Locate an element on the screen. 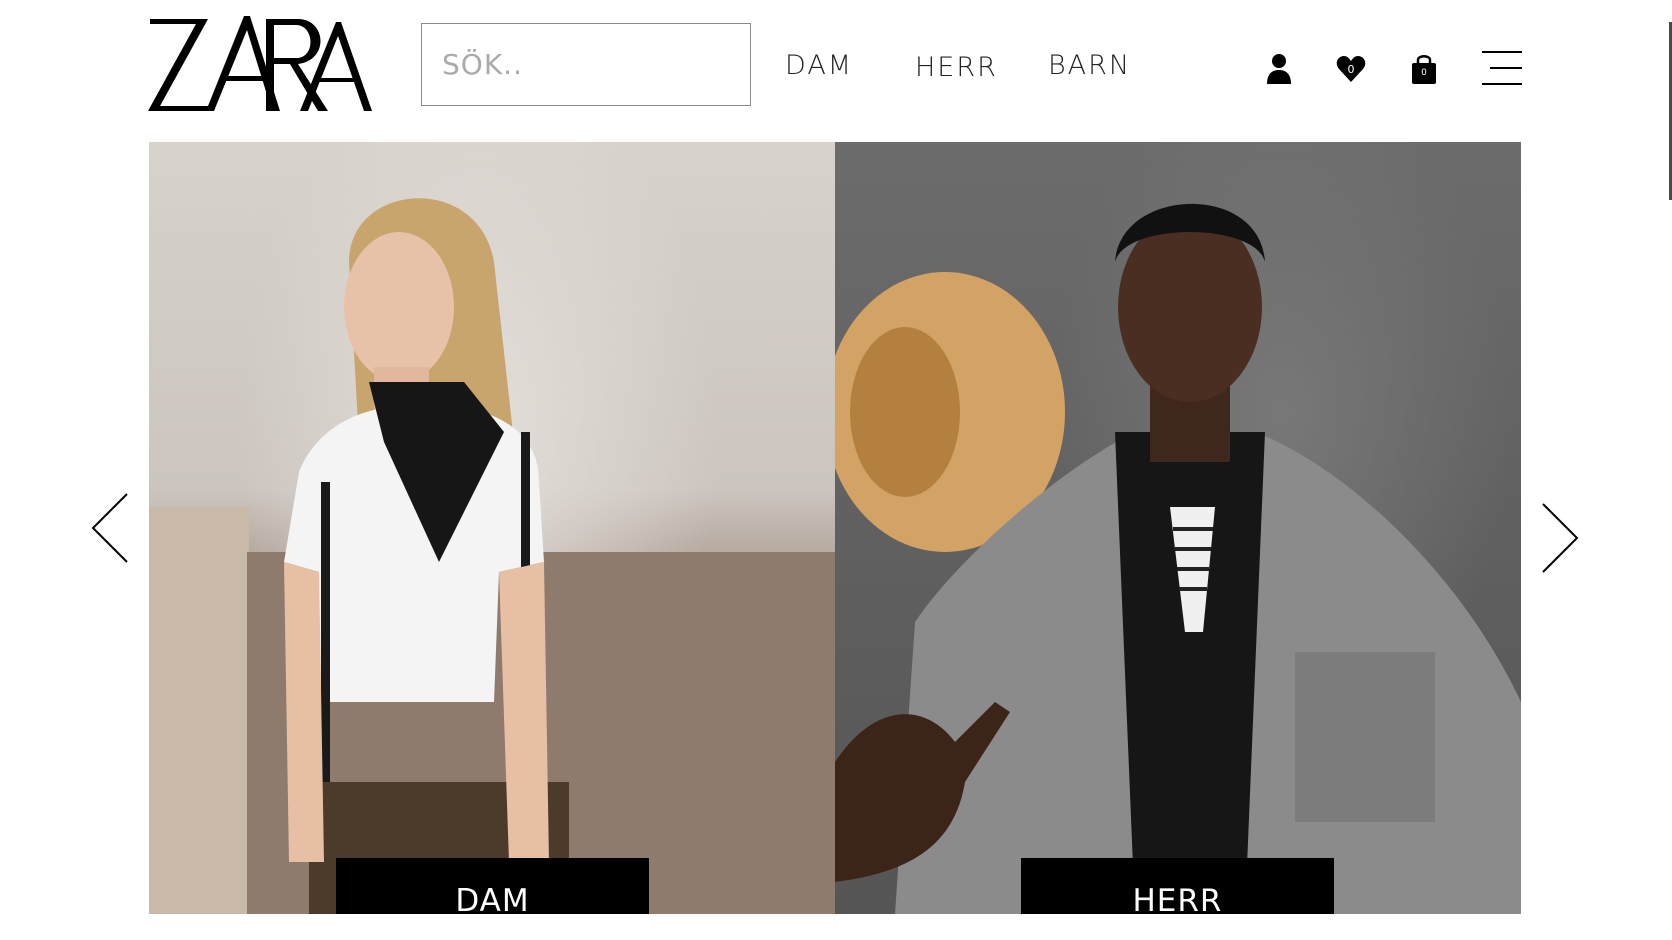 Image resolution: width=1672 pixels, height=940 pixels. nav-link-herr: HERR is located at coordinates (956, 67).